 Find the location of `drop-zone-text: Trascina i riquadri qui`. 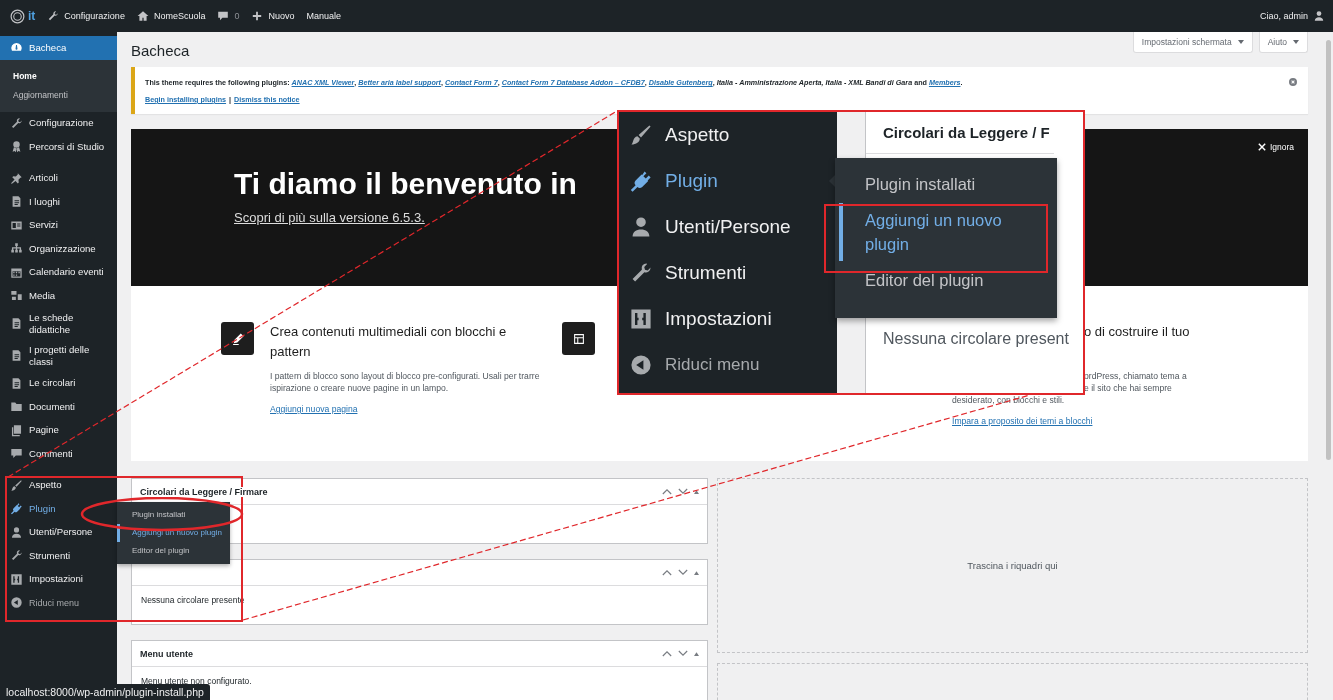

drop-zone-text: Trascina i riquadri qui is located at coordinates (1012, 565).